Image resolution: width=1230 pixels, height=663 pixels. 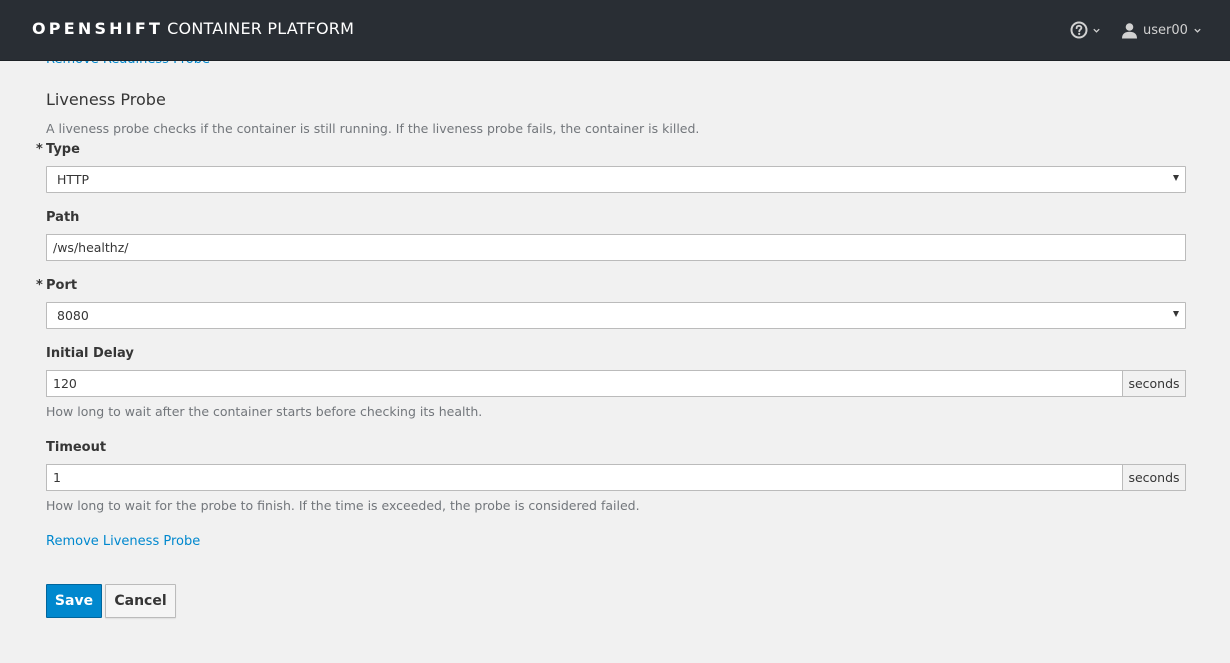 I want to click on port-value: 8080, so click(x=73, y=315).